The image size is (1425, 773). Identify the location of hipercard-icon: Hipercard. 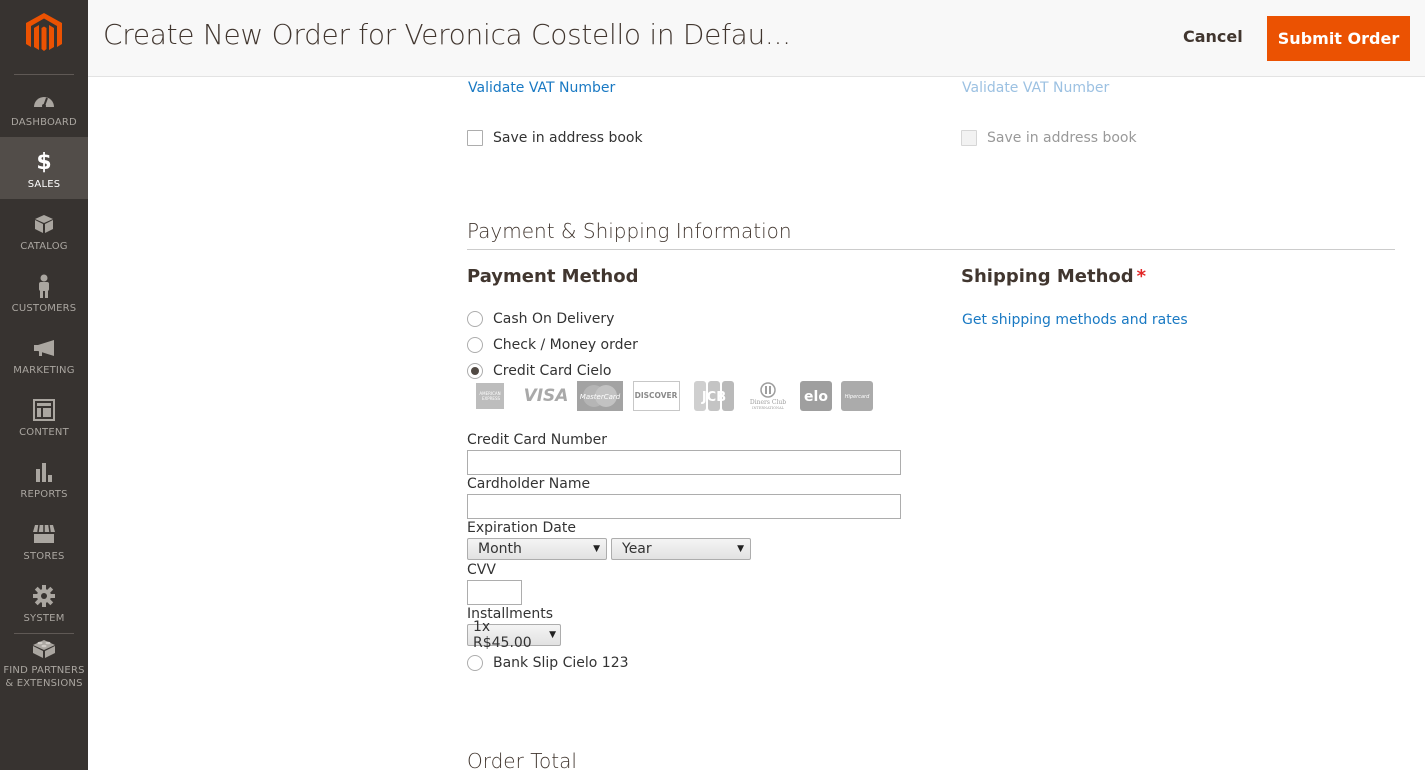
(857, 396).